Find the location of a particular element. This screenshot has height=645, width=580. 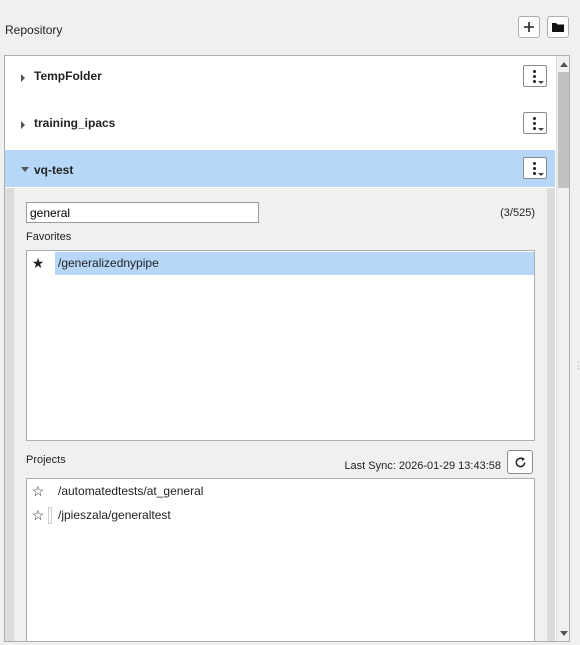

repo-name: vq-test is located at coordinates (54, 170).